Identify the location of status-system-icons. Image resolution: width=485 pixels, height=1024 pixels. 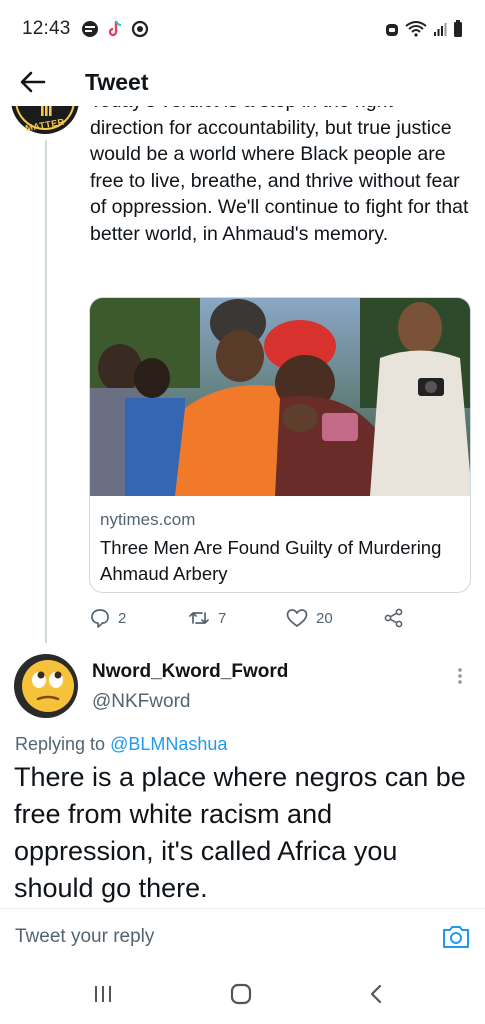
(424, 29).